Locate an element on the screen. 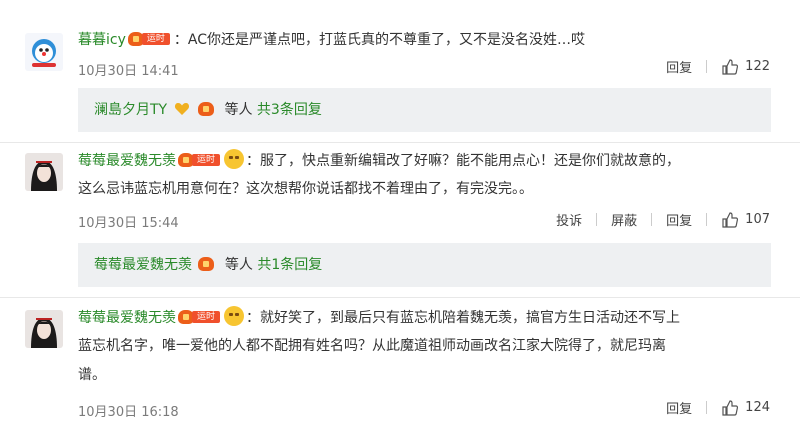 This screenshot has width=800, height=434. comment-actions: 回复 124 is located at coordinates (718, 407).